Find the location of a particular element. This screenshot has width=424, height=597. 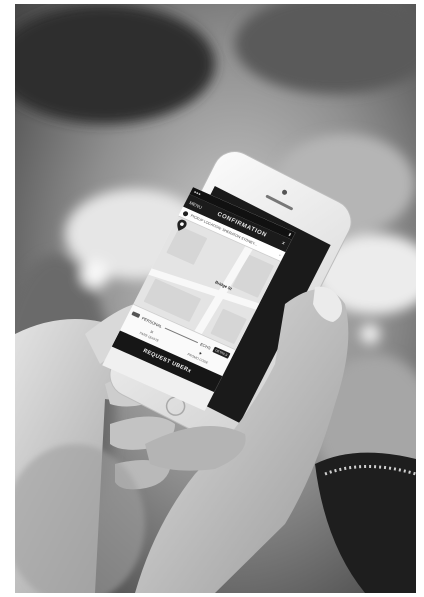

chevron-right-icon: › is located at coordinates (280, 255).